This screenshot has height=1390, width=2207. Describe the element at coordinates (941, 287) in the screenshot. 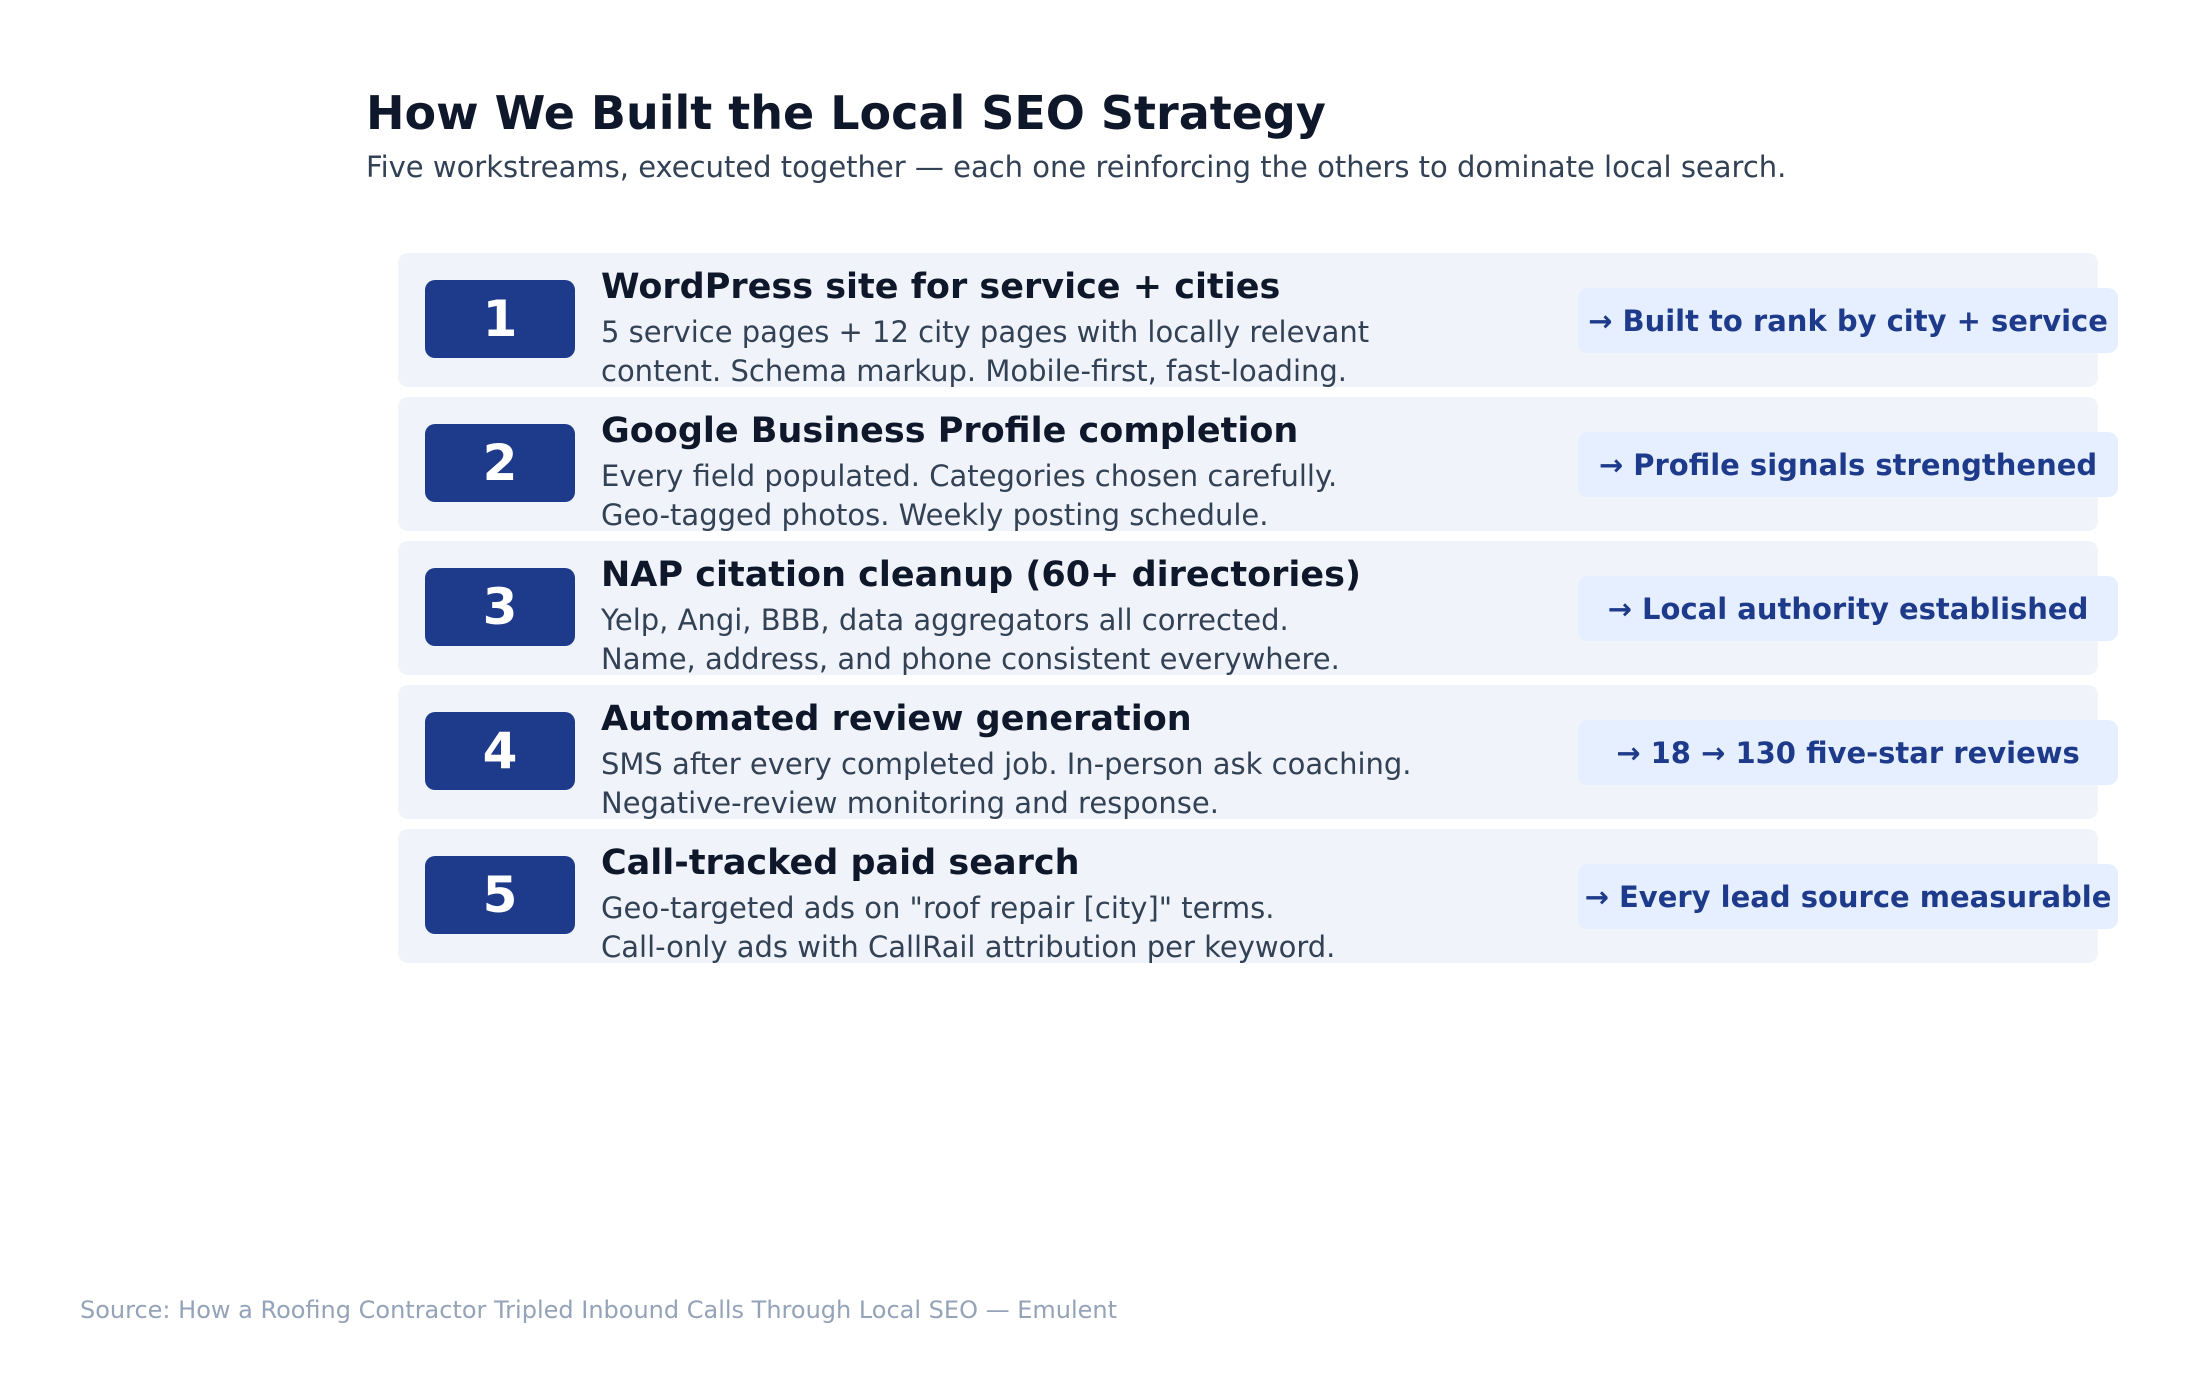

I see `step-title: WordPress site for service + cities` at that location.